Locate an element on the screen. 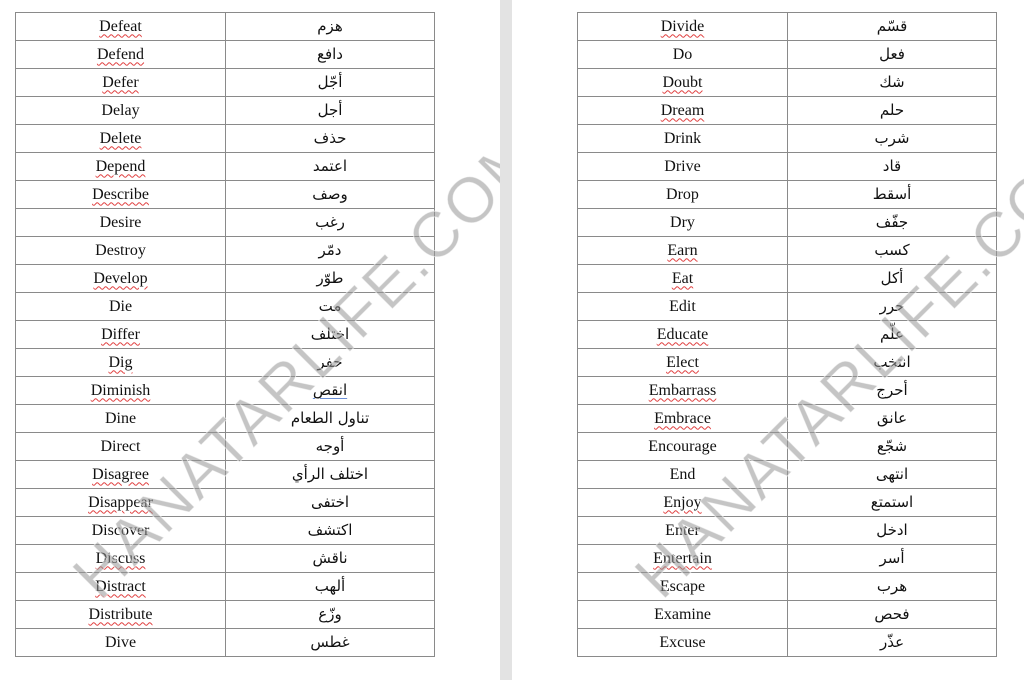 The image size is (1024, 680). english-word-cell: Develop is located at coordinates (120, 278).